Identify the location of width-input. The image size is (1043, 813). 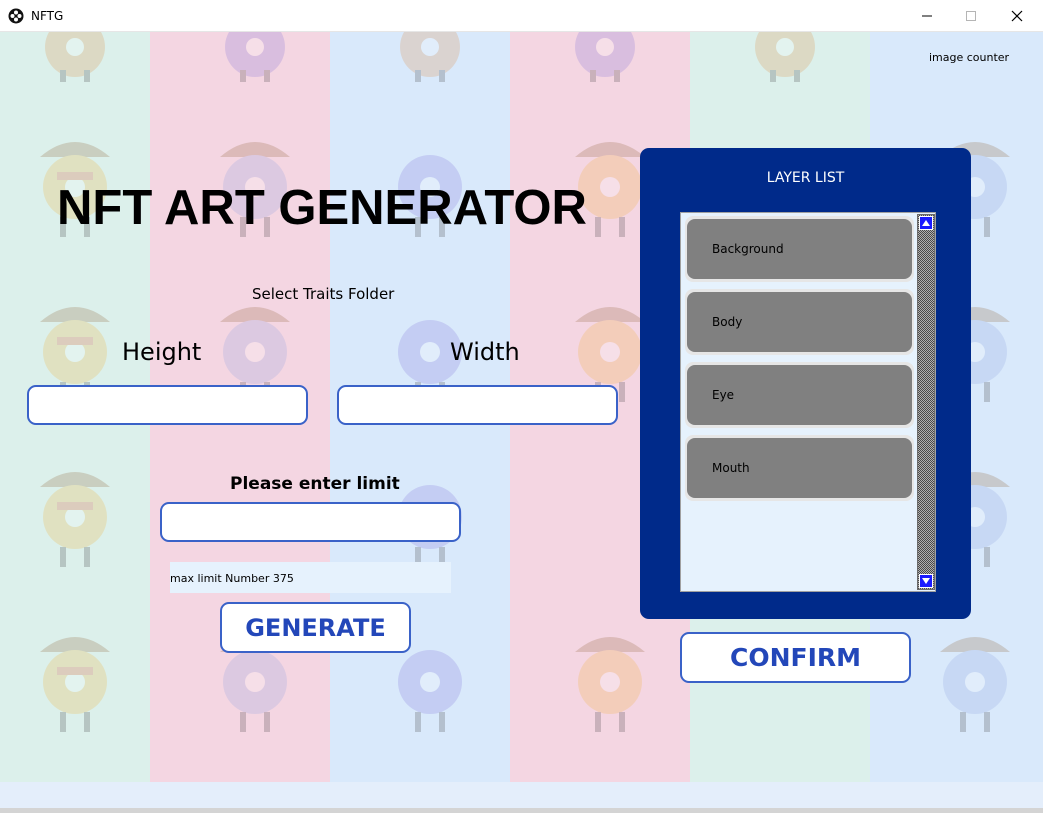
(477, 405).